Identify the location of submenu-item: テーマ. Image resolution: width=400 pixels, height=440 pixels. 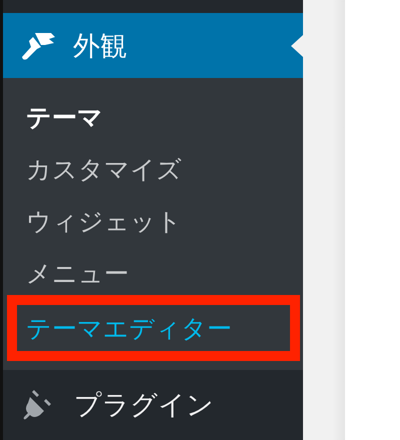
(153, 117).